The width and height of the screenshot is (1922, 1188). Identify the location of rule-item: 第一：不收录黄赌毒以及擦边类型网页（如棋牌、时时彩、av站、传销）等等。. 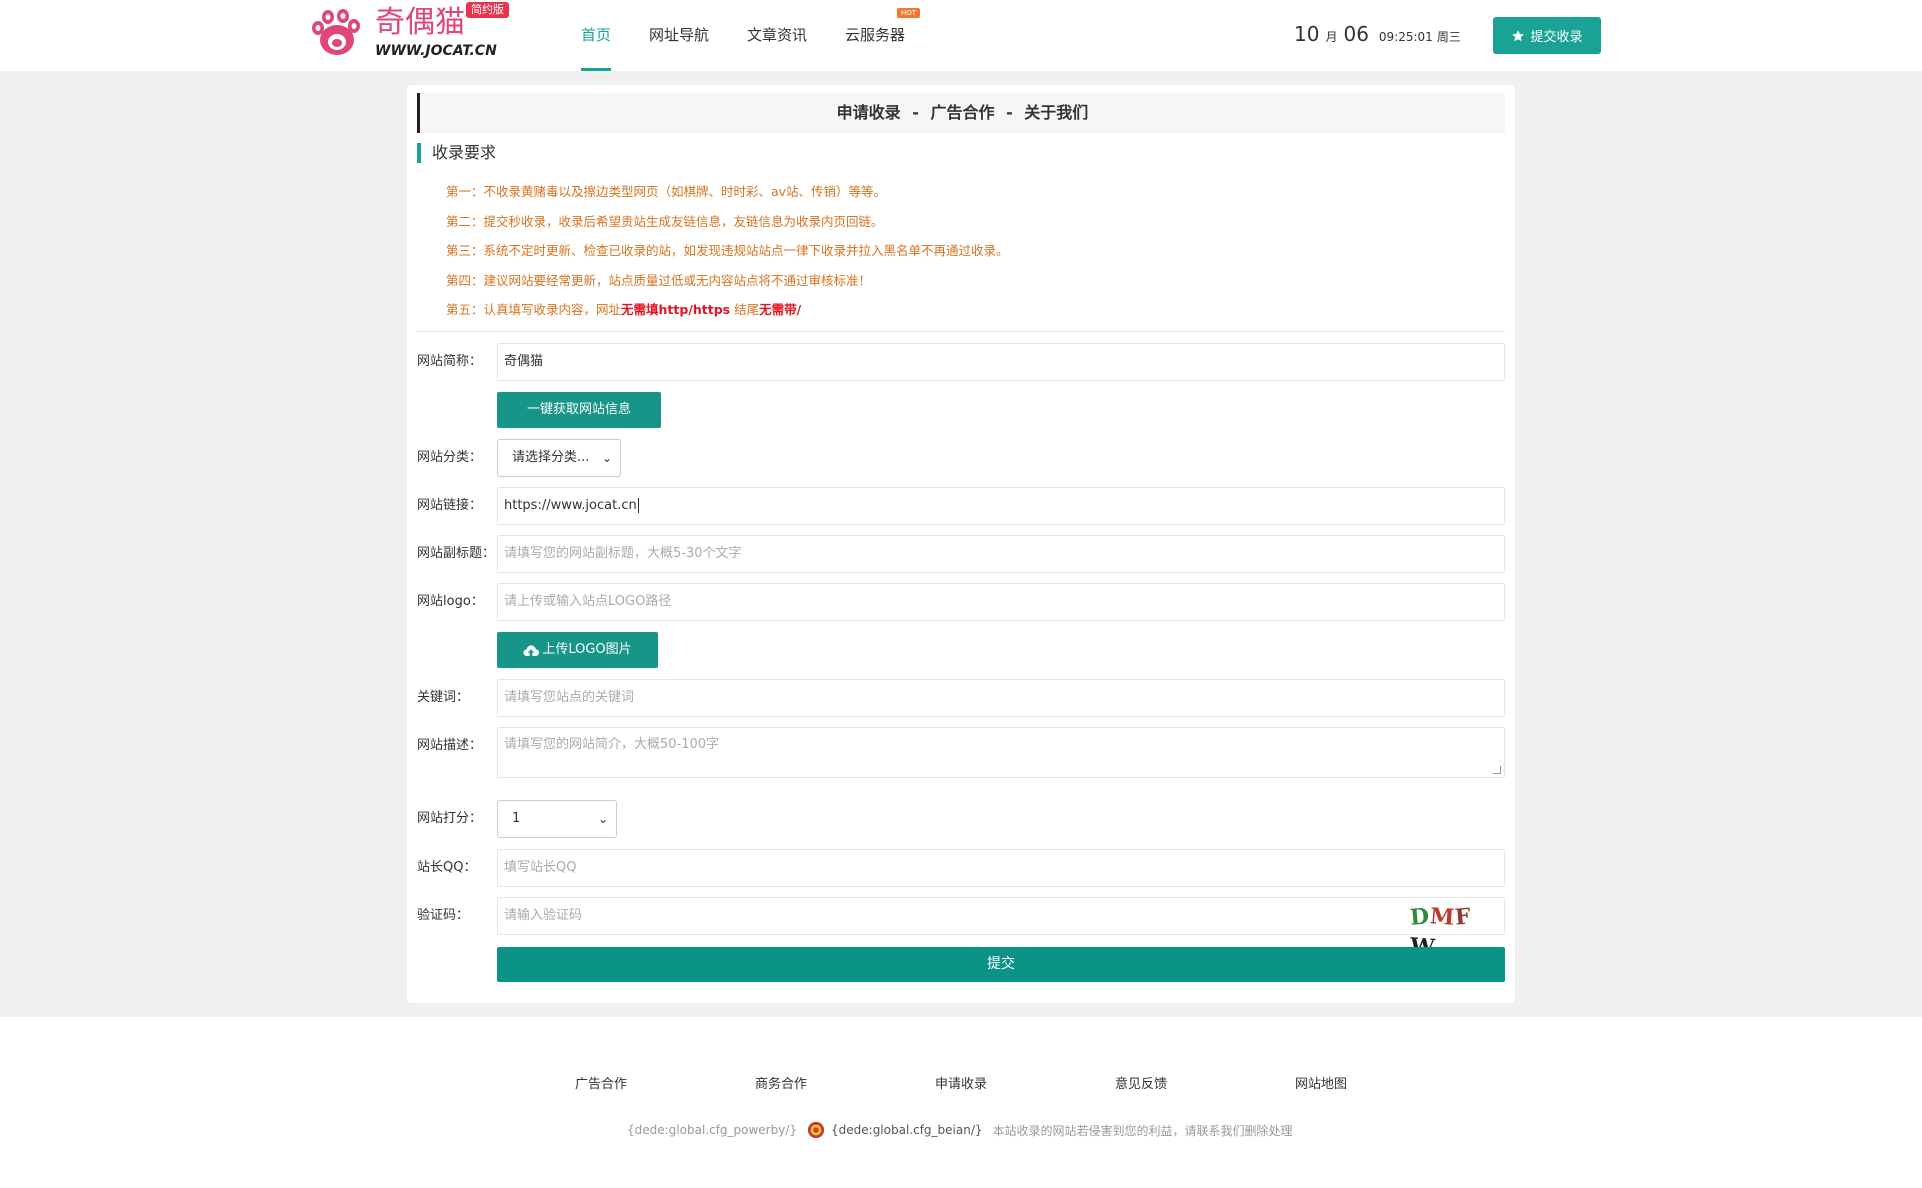
(666, 191).